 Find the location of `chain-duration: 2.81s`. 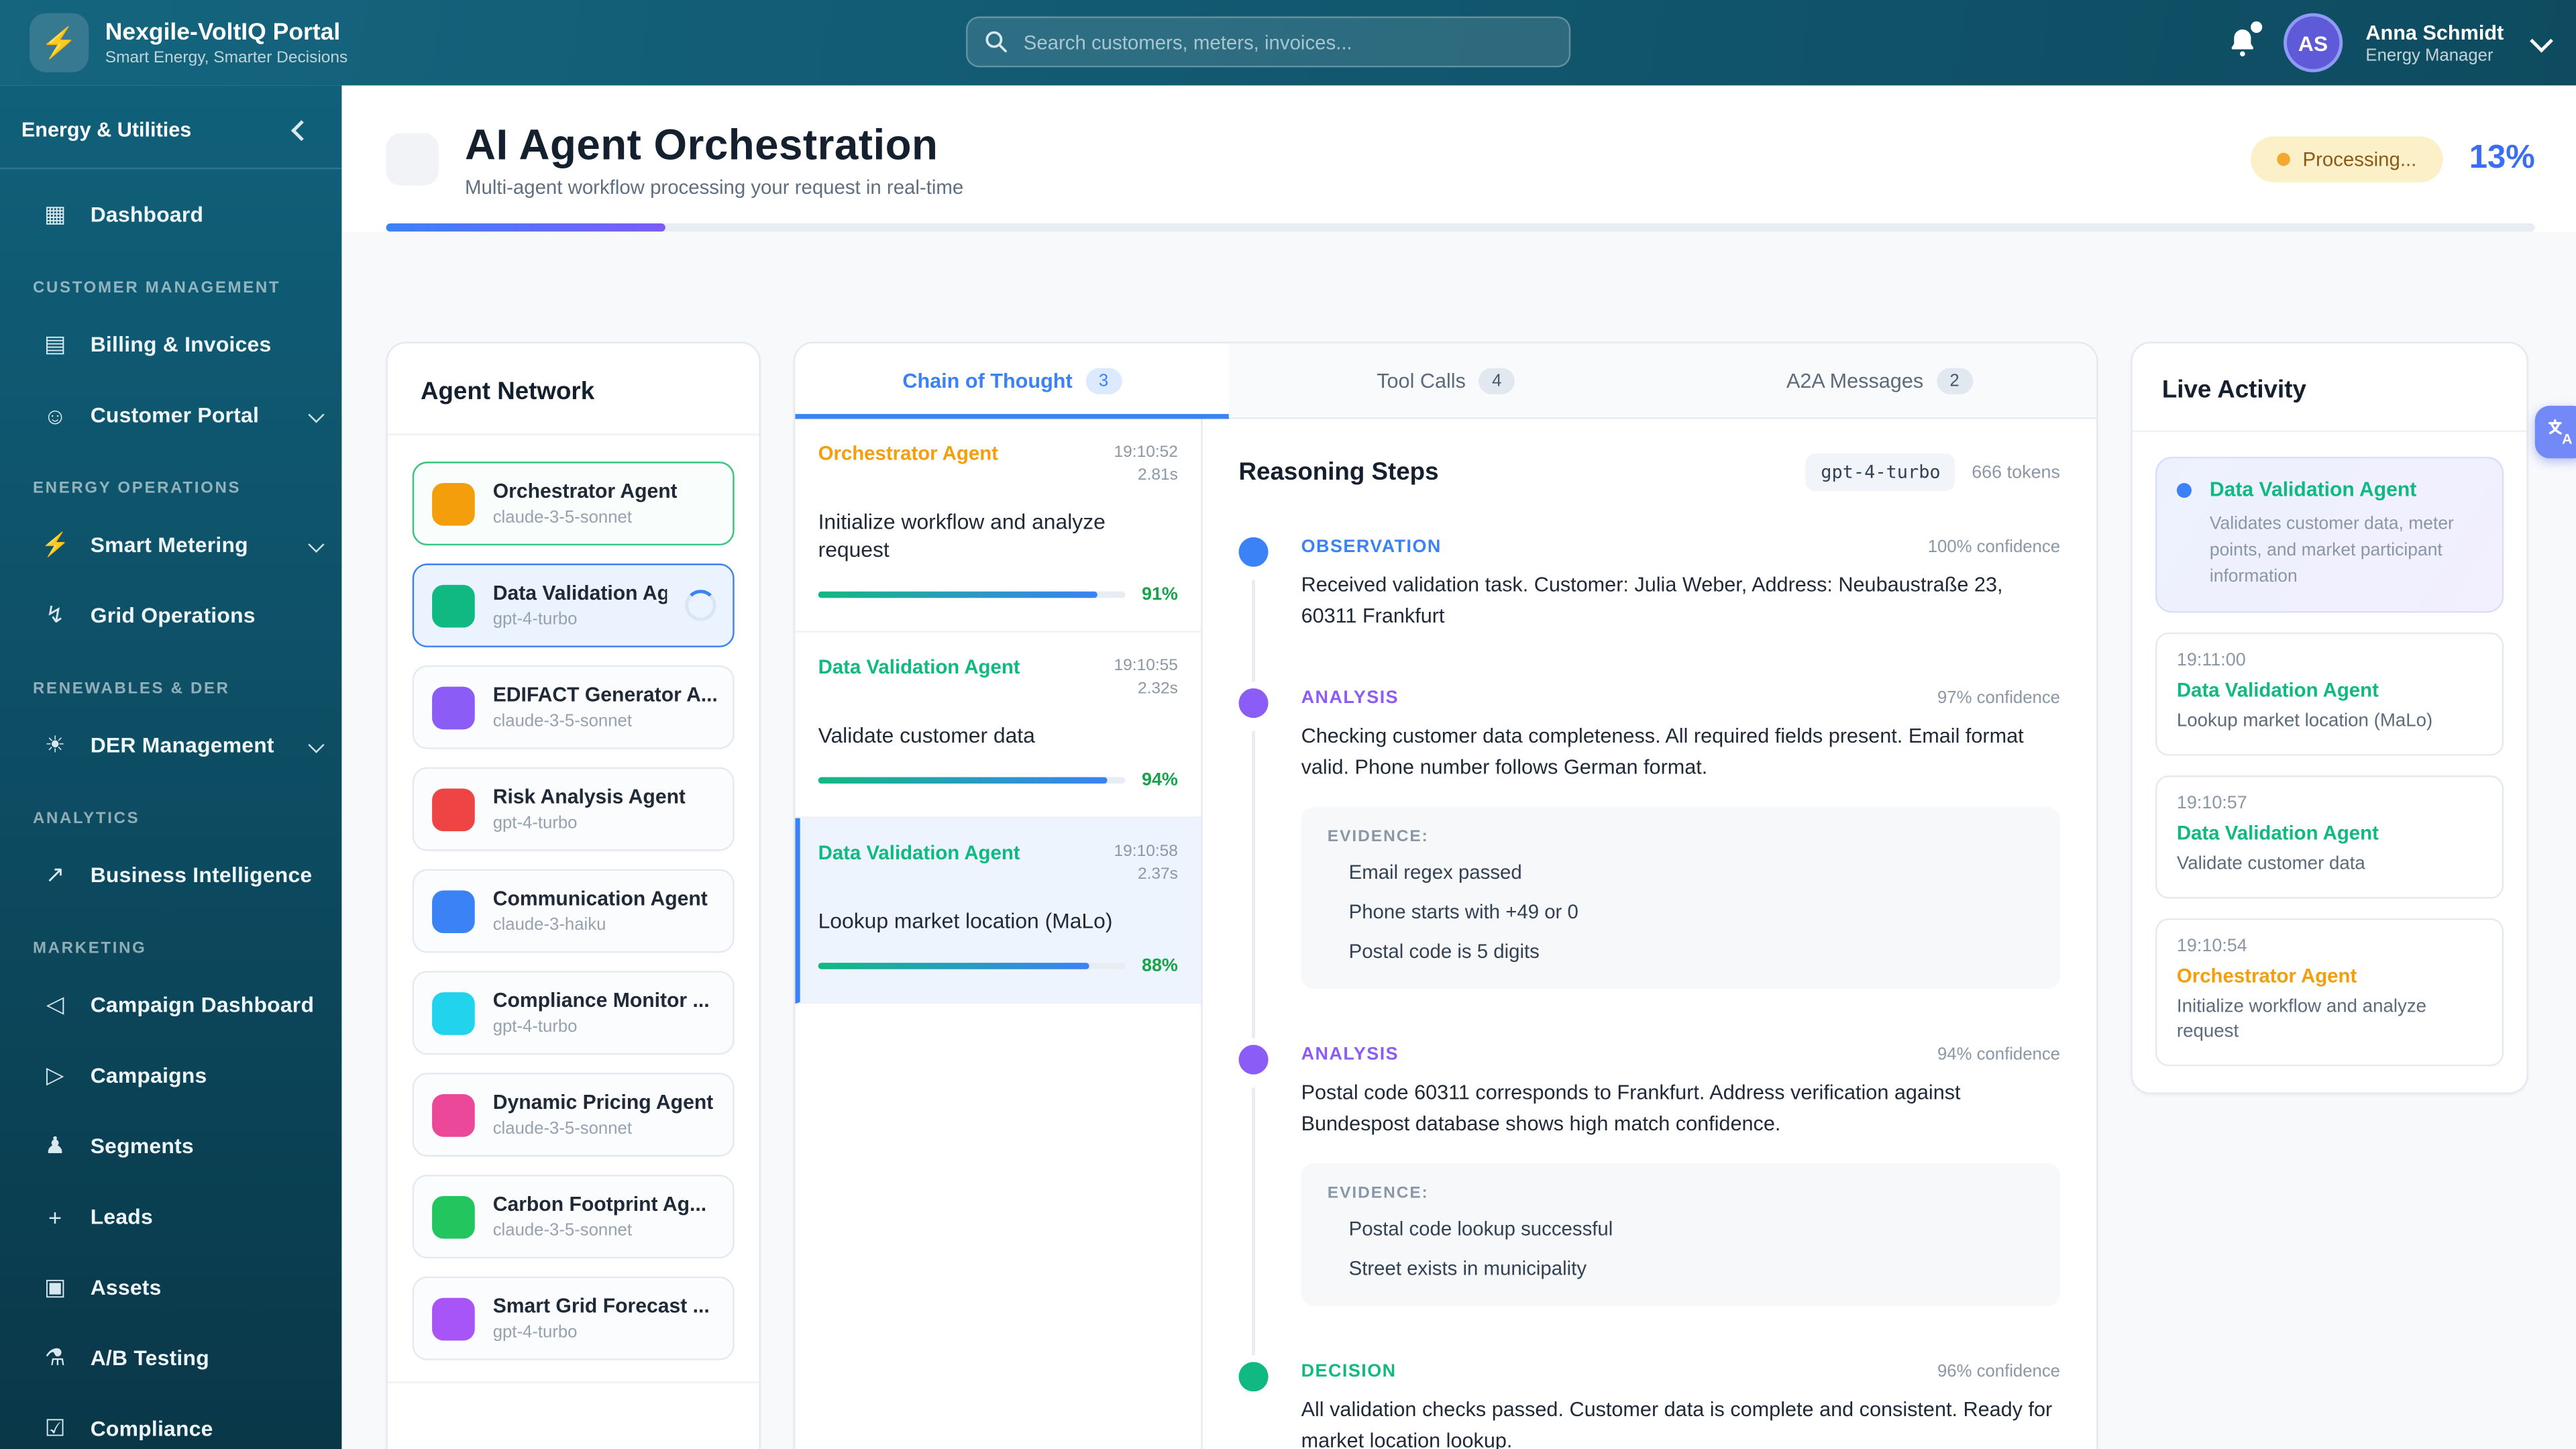

chain-duration: 2.81s is located at coordinates (1157, 475).